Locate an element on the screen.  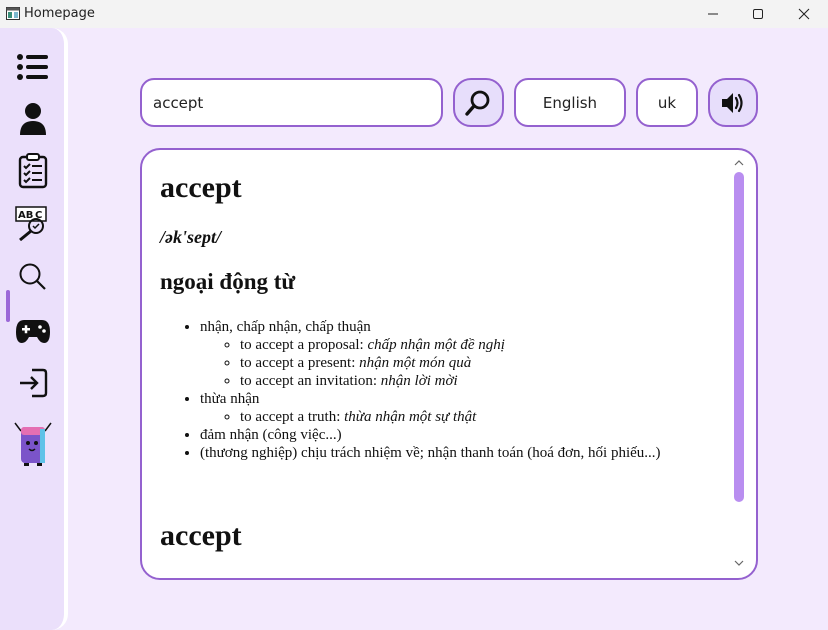
search-box is located at coordinates (291, 102).